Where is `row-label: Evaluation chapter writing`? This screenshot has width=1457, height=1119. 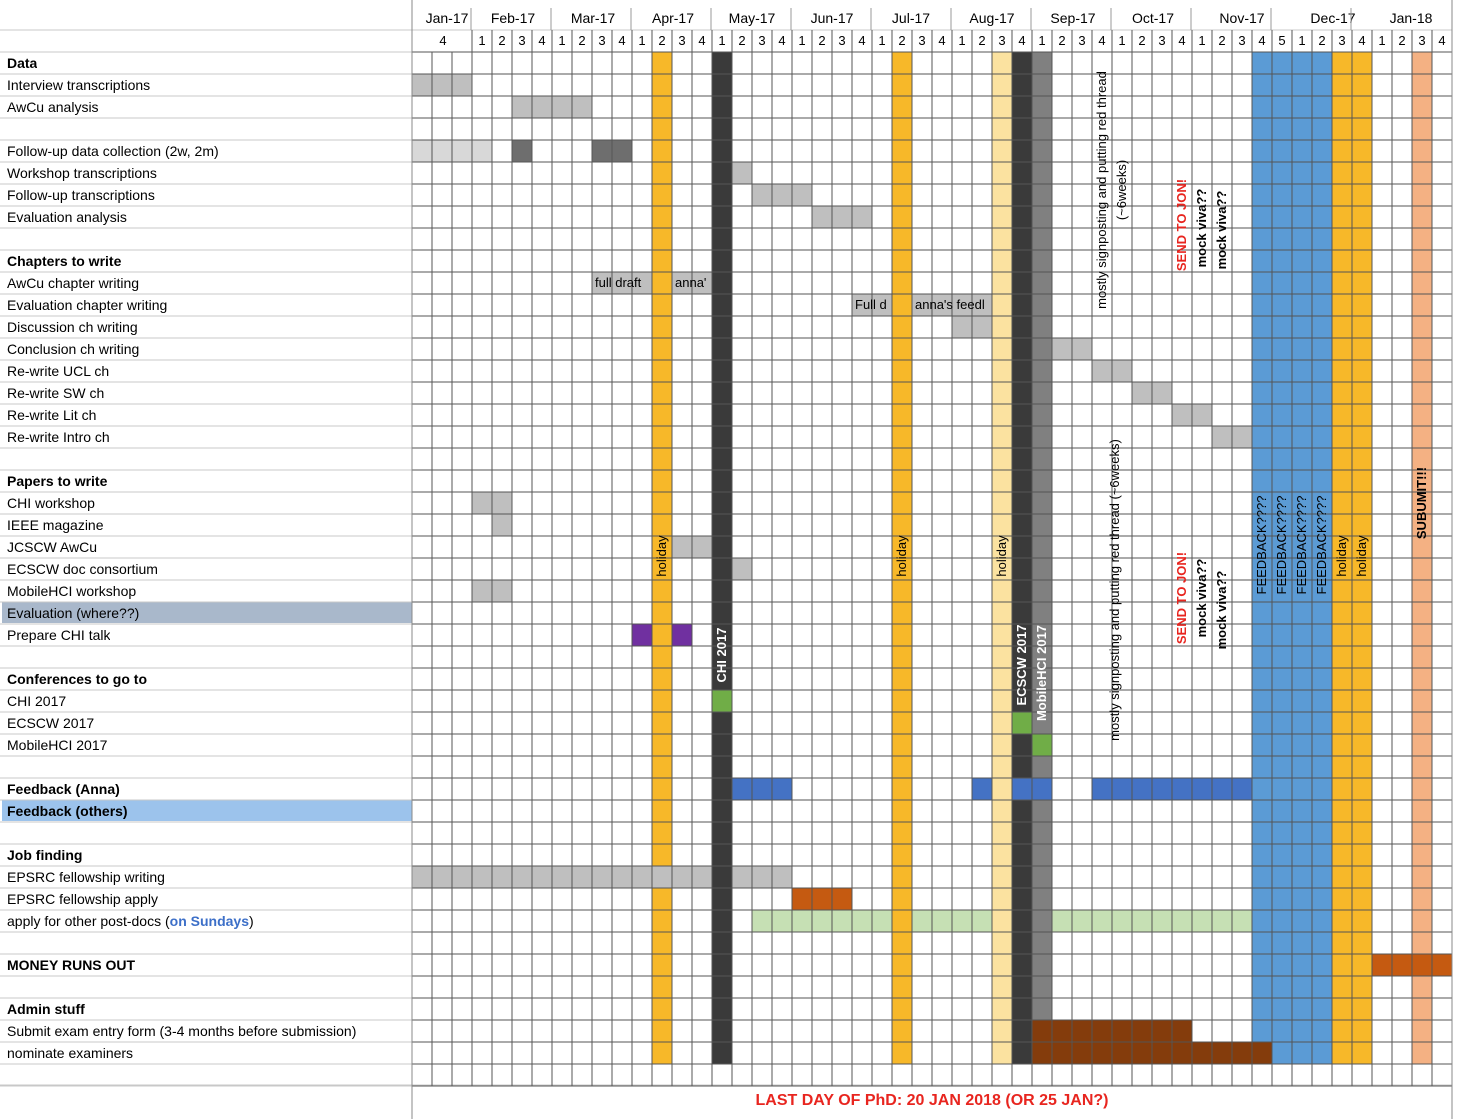
row-label: Evaluation chapter writing is located at coordinates (87, 305).